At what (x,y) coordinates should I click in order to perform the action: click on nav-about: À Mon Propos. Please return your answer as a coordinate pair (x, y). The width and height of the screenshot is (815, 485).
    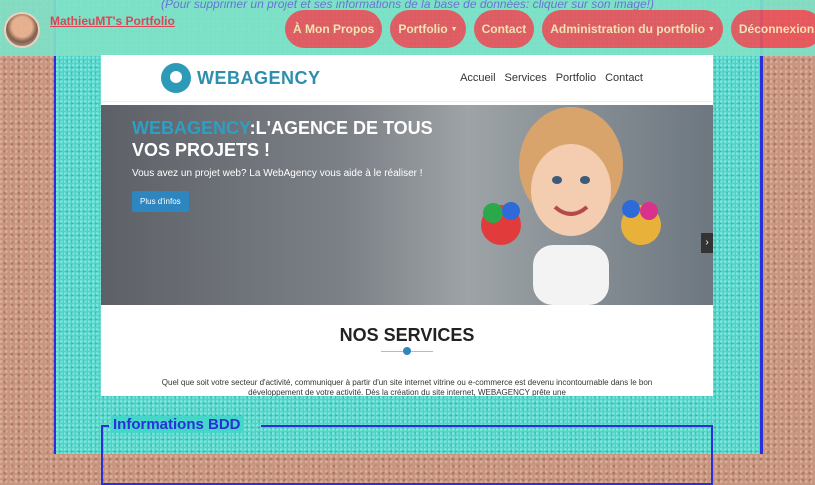
    Looking at the image, I should click on (334, 29).